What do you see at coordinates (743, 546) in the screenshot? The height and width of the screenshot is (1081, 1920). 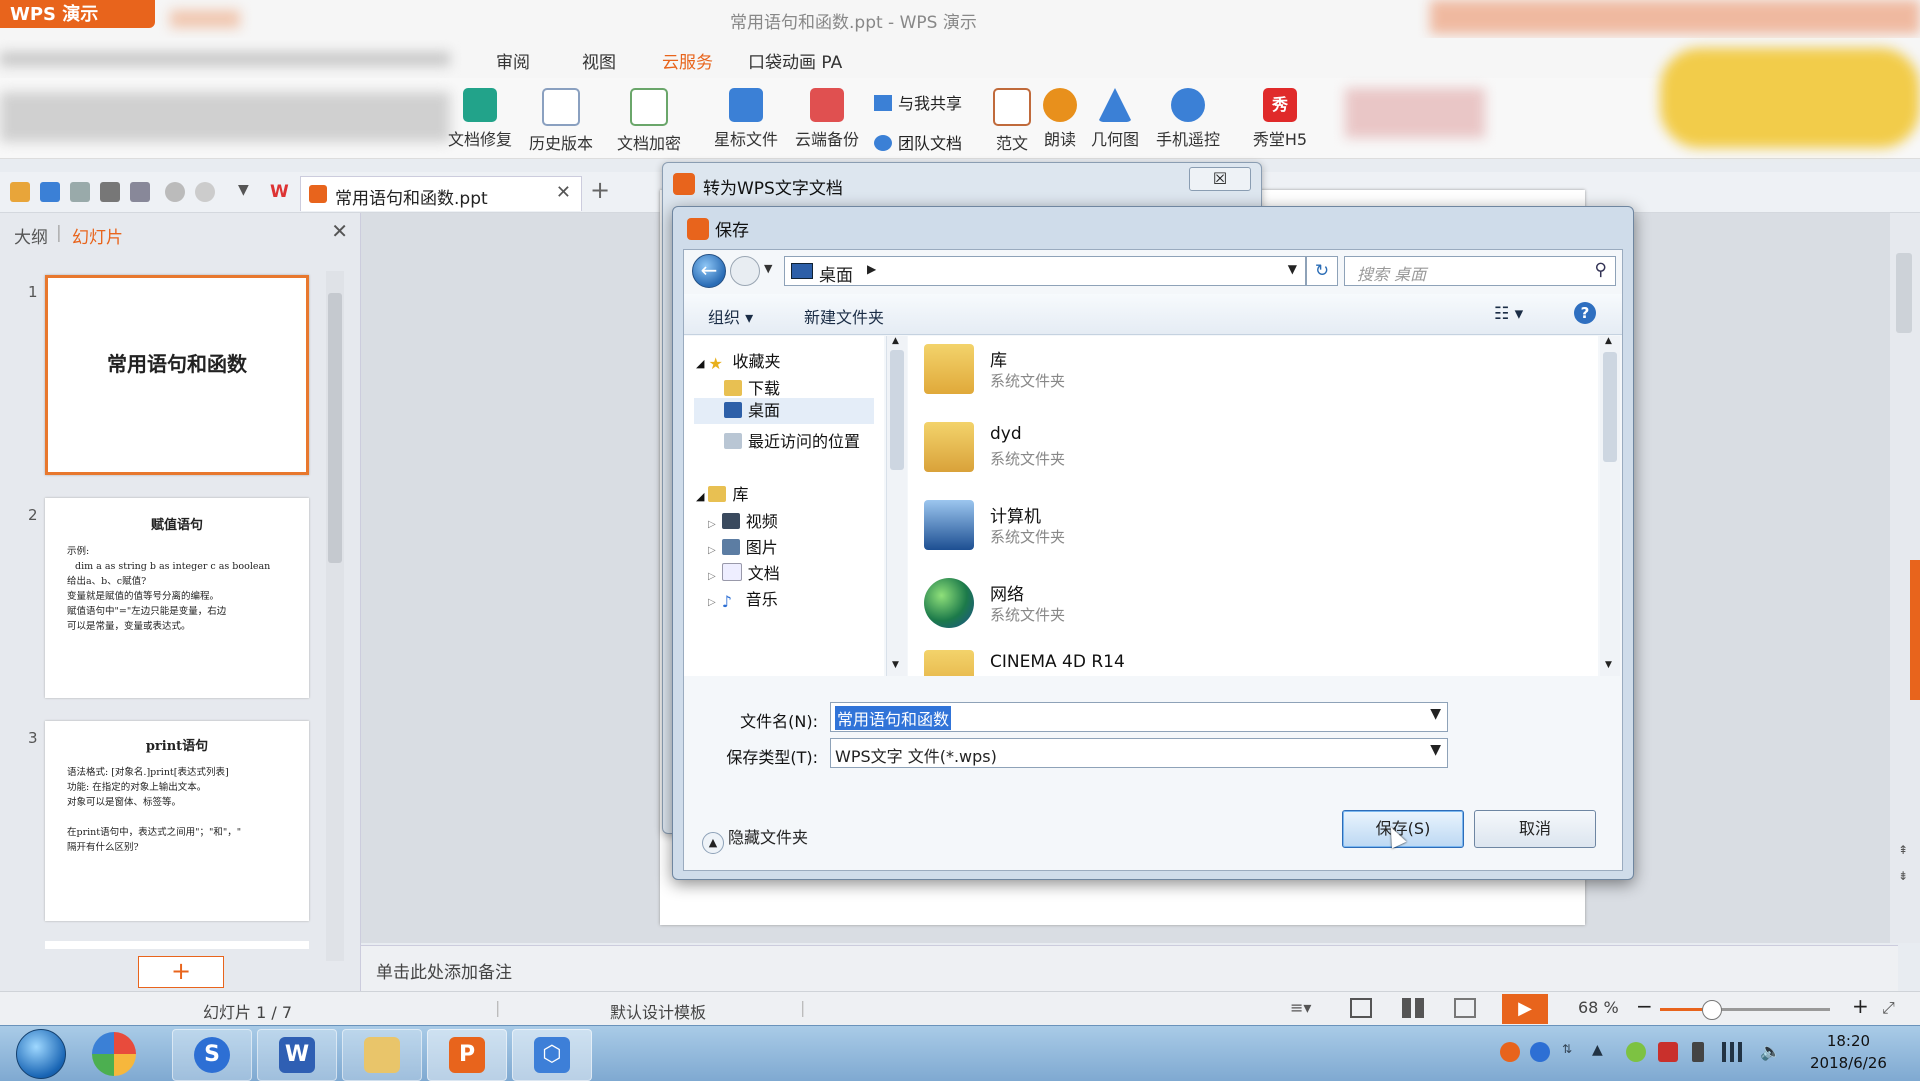 I see `nav-pictures: ▷ 图片` at bounding box center [743, 546].